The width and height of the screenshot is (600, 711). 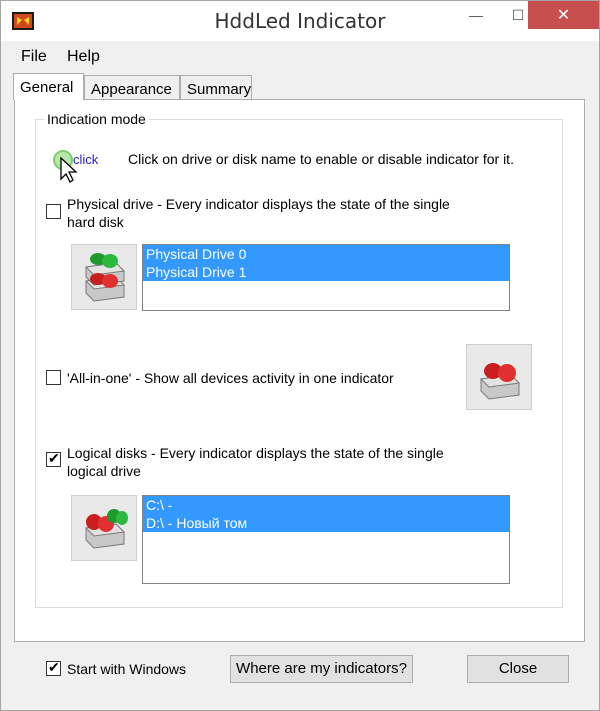 What do you see at coordinates (499, 377) in the screenshot?
I see `all-in-one-led-icon` at bounding box center [499, 377].